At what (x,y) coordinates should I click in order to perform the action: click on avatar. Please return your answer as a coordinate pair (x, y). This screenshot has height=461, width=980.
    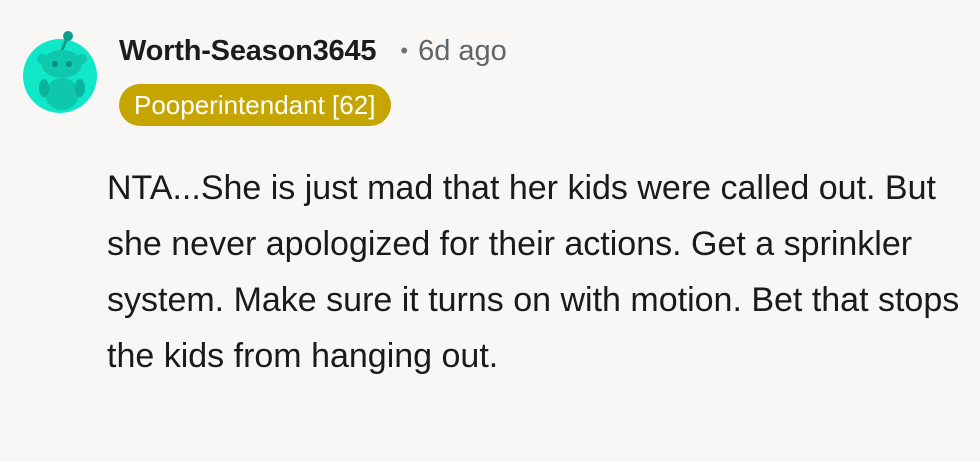
    Looking at the image, I should click on (60, 68).